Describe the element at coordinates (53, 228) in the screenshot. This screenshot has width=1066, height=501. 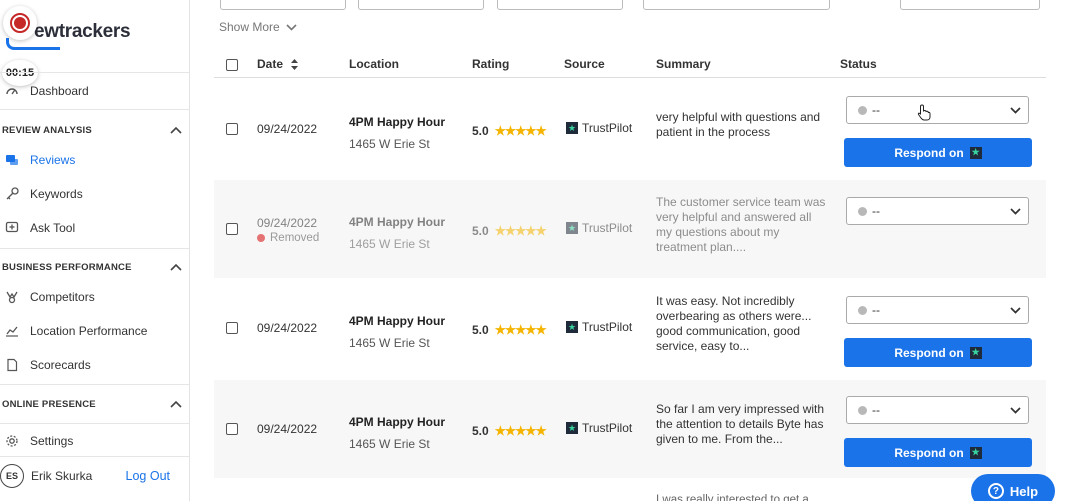
I see `sidebar-item-label: Ask Tool` at that location.